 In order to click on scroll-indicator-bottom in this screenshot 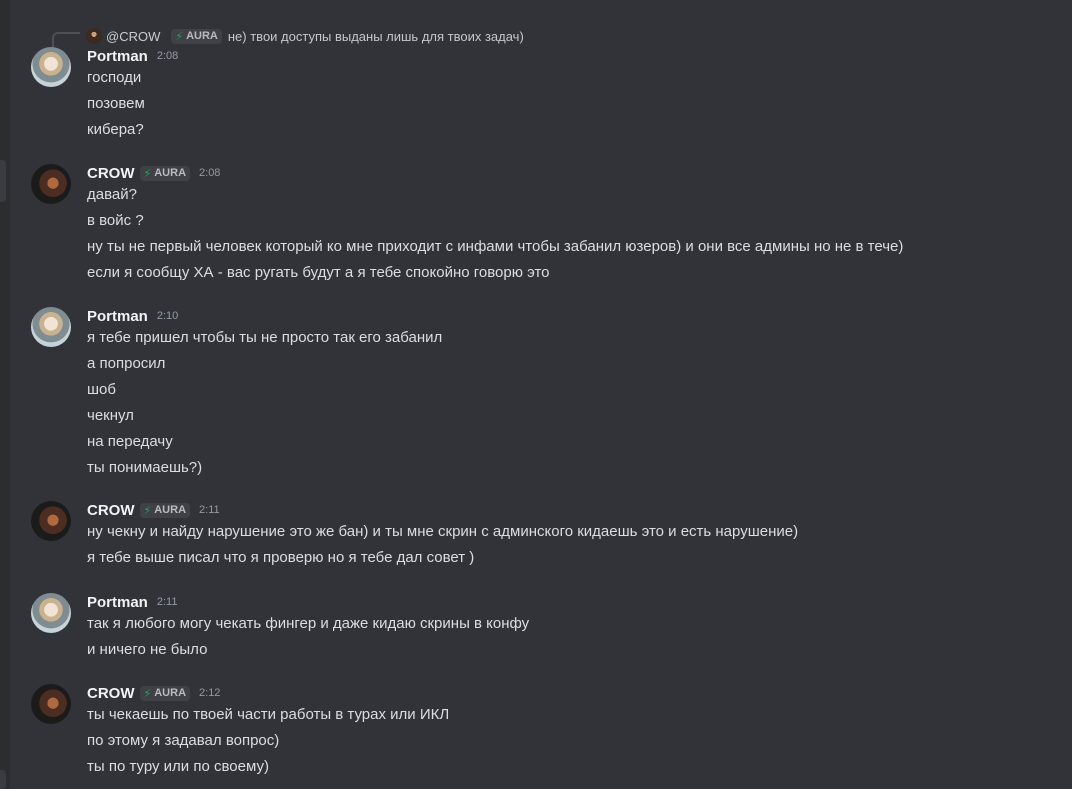, I will do `click(3, 779)`.